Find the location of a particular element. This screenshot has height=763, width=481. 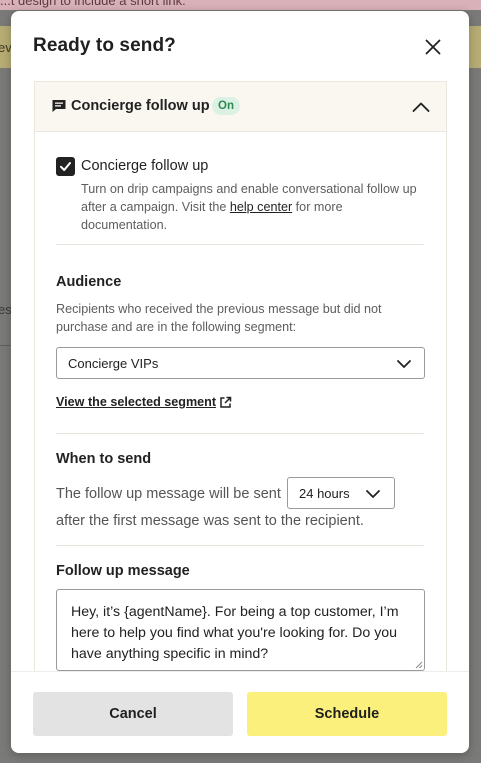

background-divider is located at coordinates (5, 345).